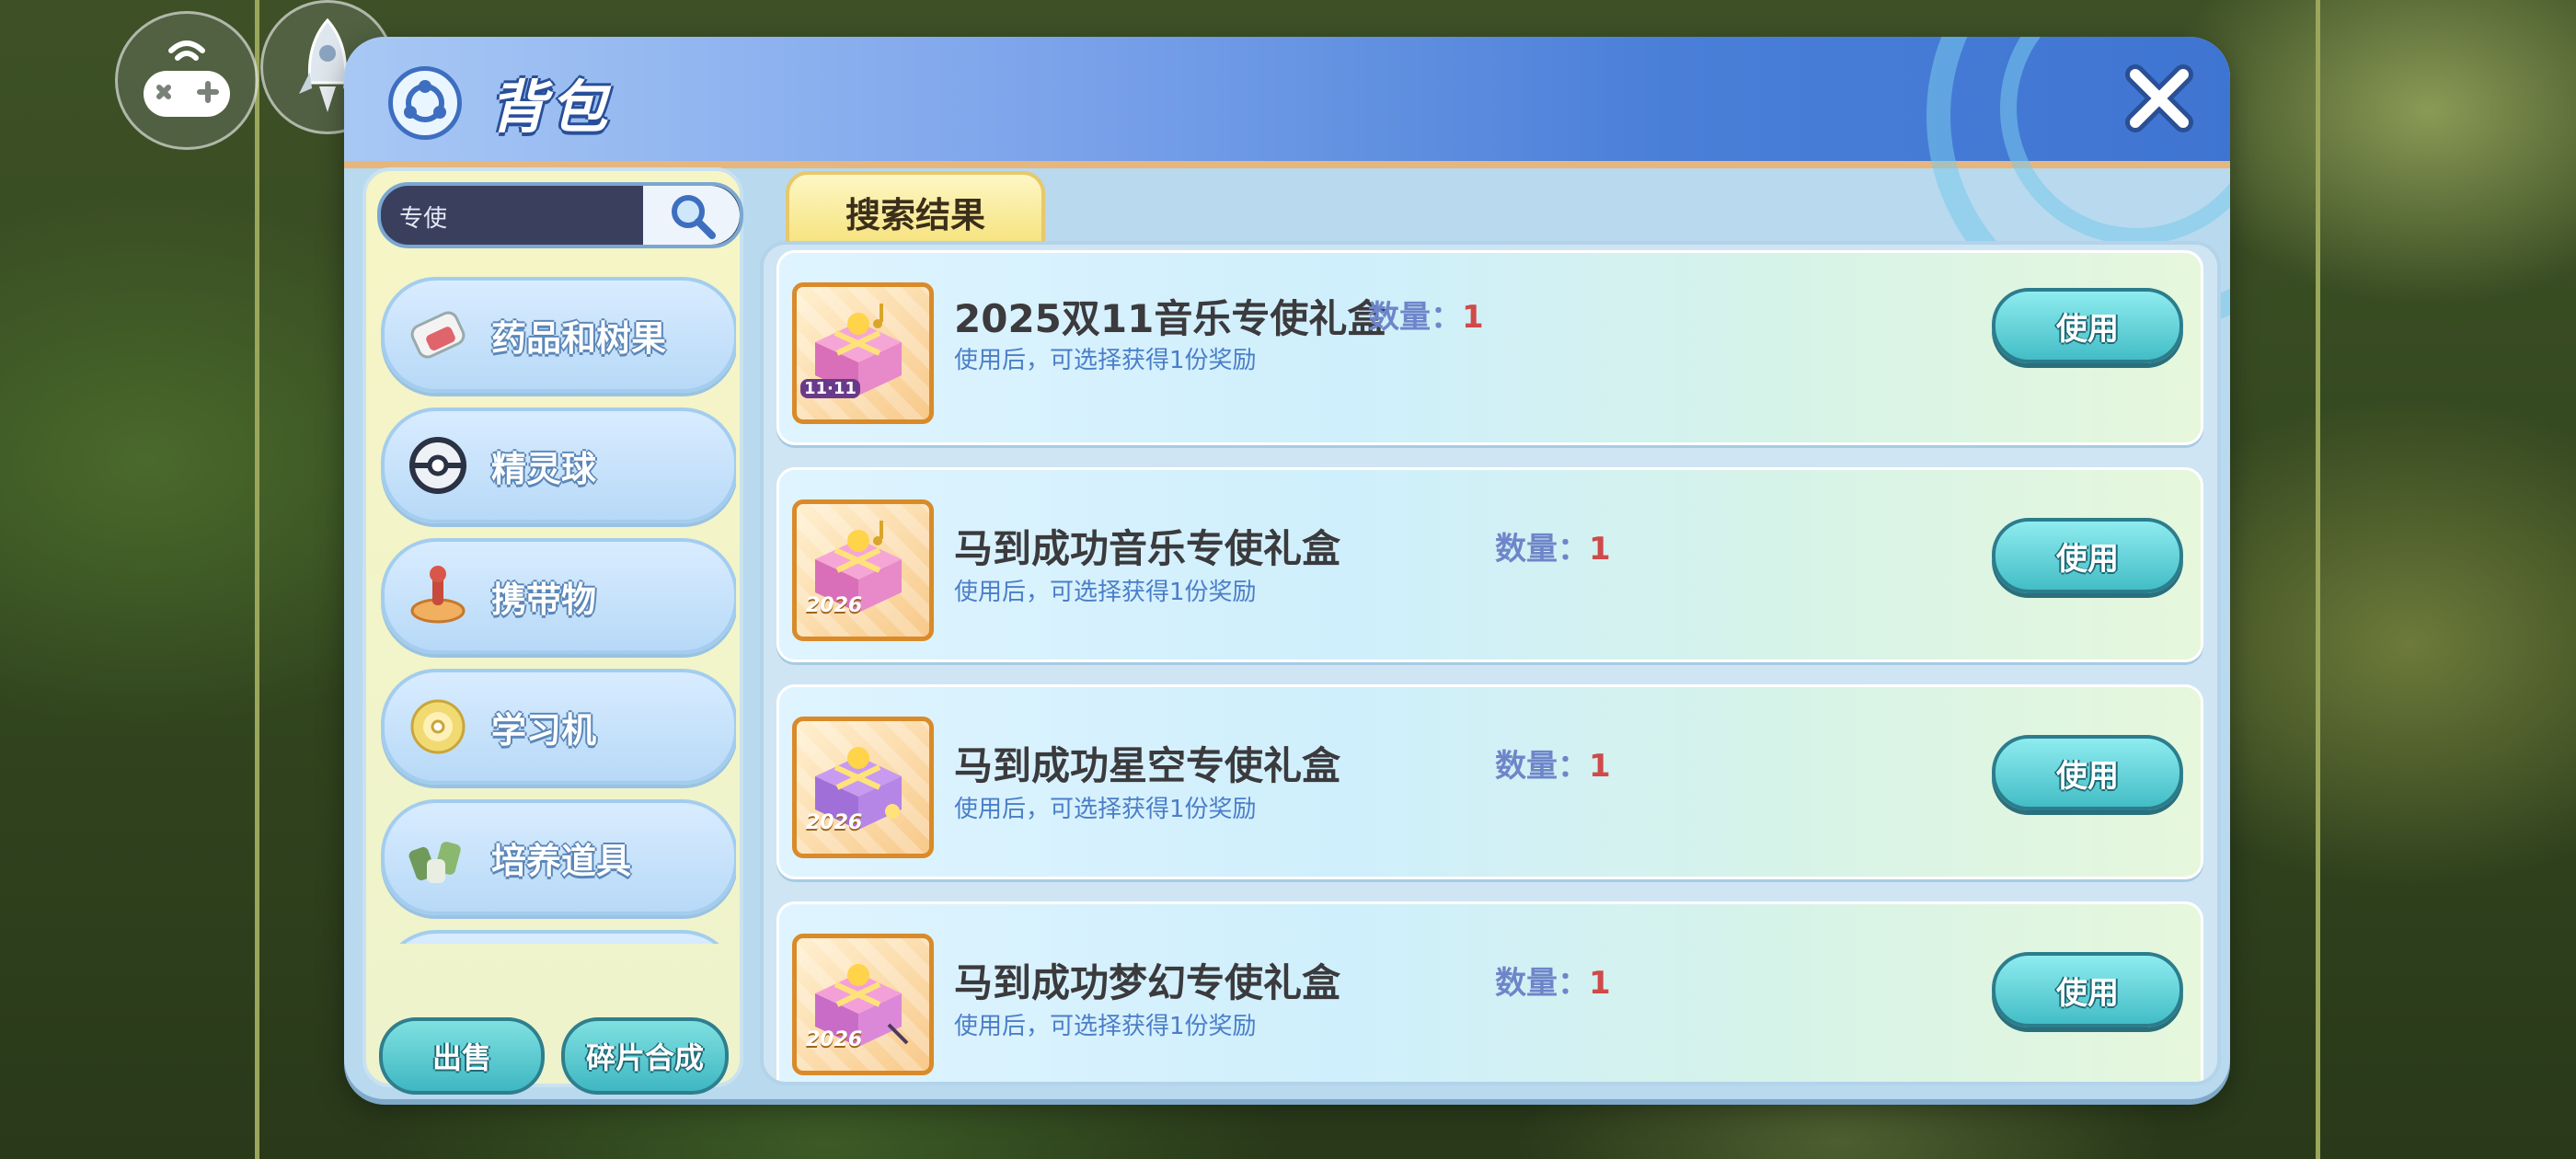 This screenshot has height=1159, width=2576. I want to click on list-item: 2026 马到成功梦幻专使礼盒 使用后，可选择获得1份奖励 数量：1 使用, so click(1489, 991).